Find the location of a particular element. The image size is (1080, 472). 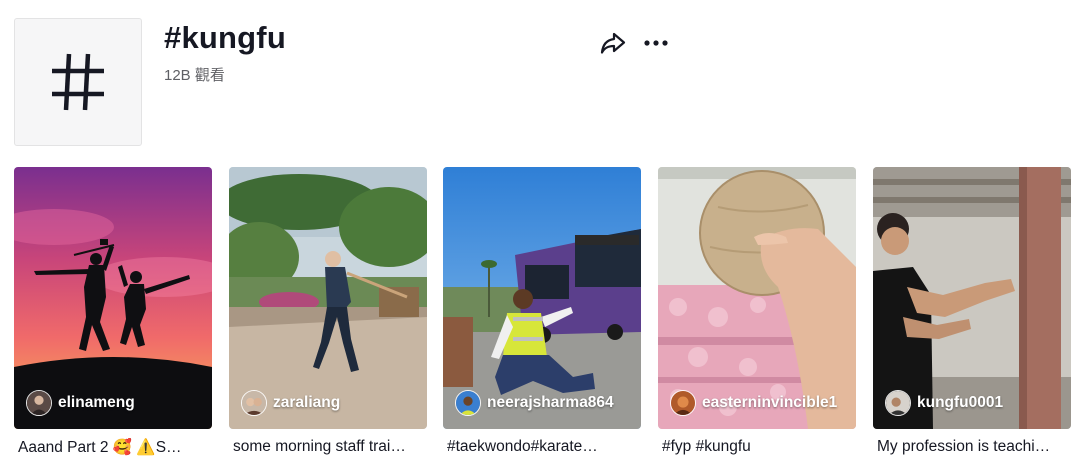

video-username: kungfu0001 is located at coordinates (960, 403).